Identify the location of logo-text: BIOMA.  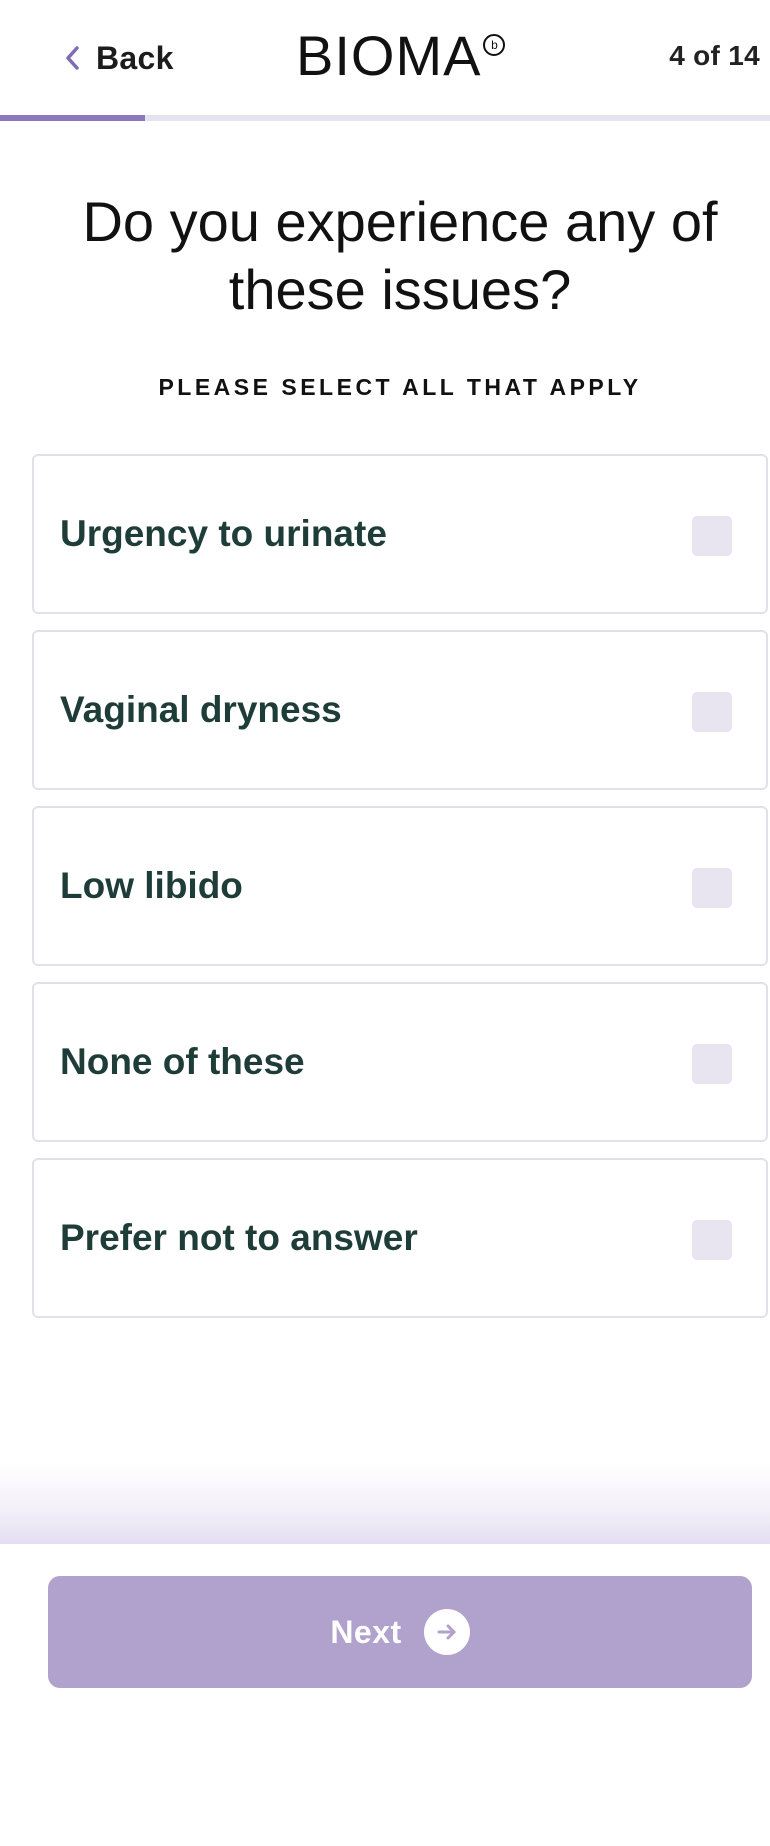
(389, 55).